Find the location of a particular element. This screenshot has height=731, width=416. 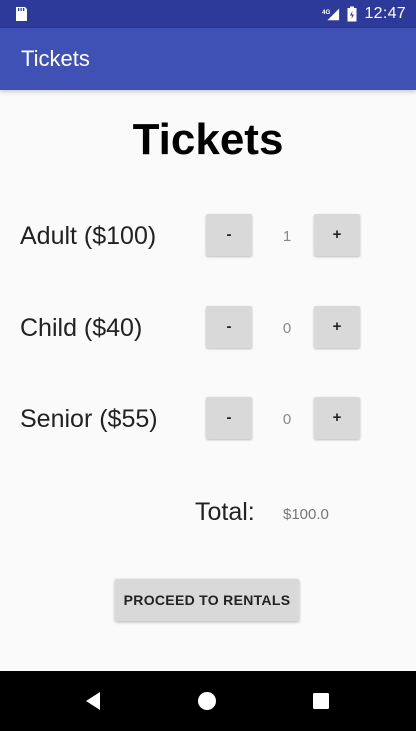

page-title: Tickets is located at coordinates (208, 139).